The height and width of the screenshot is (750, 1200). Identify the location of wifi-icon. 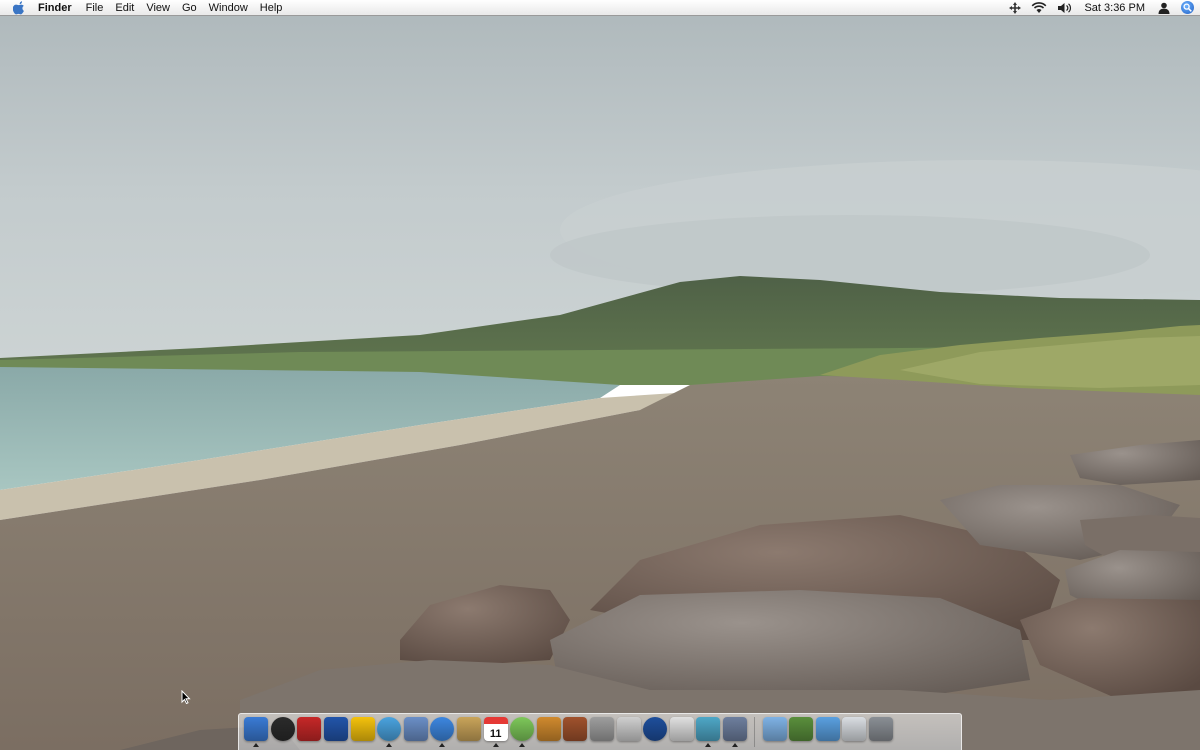
(1039, 8).